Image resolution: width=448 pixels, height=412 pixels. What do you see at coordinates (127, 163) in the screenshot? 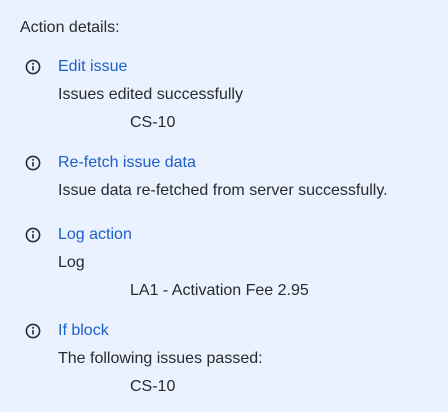
I see `action-title-refetch-issue-data: Re-fetch issue data` at bounding box center [127, 163].